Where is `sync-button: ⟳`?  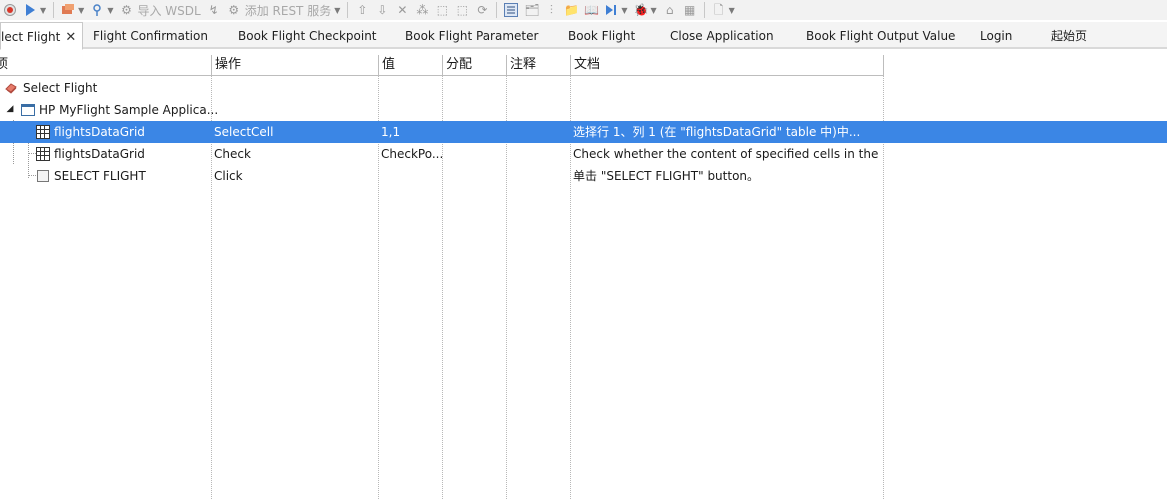 sync-button: ⟳ is located at coordinates (482, 10).